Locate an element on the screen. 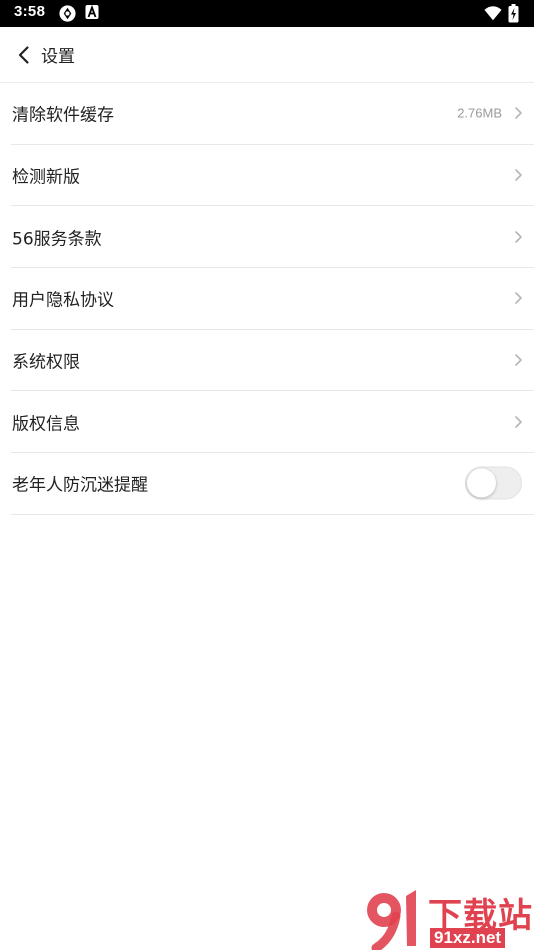  setting-label: 版权信息 is located at coordinates (46, 424).